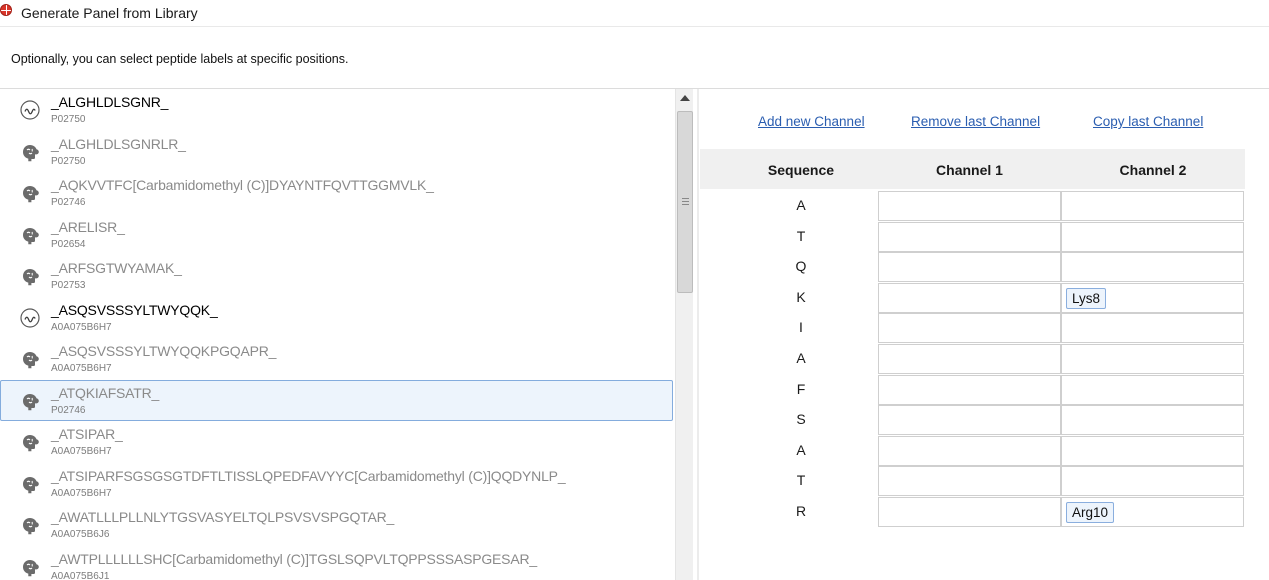 This screenshot has width=1269, height=580. What do you see at coordinates (134, 309) in the screenshot?
I see `peptide-sequence: _ASQSVSSSYLTWYQQK_` at bounding box center [134, 309].